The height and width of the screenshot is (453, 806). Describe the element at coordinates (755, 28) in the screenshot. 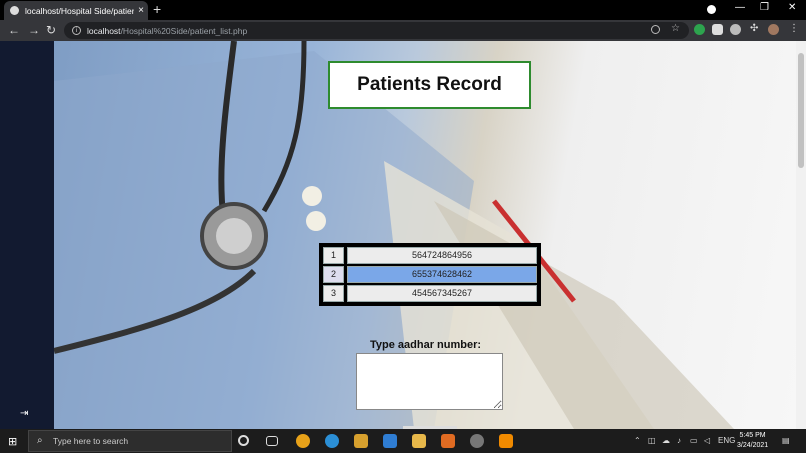

I see `puzzle-icon: ✣` at that location.